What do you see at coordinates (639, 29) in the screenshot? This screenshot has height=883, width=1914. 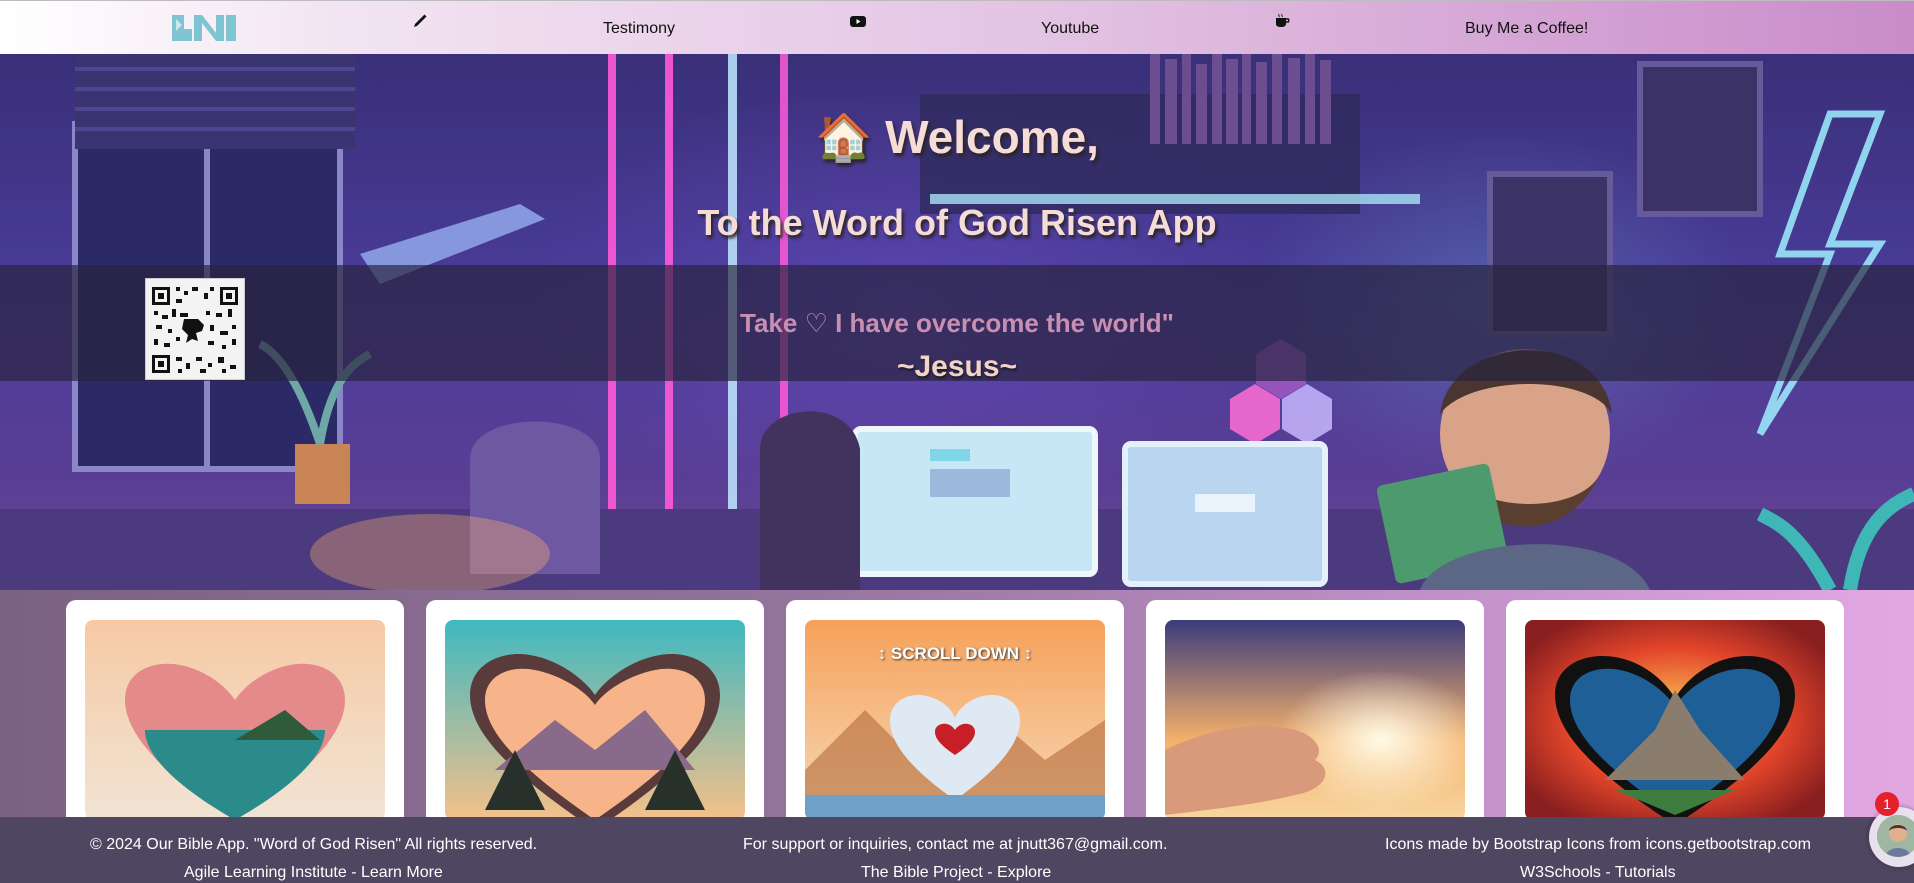 I see `nav-testimony-link: Testimony` at bounding box center [639, 29].